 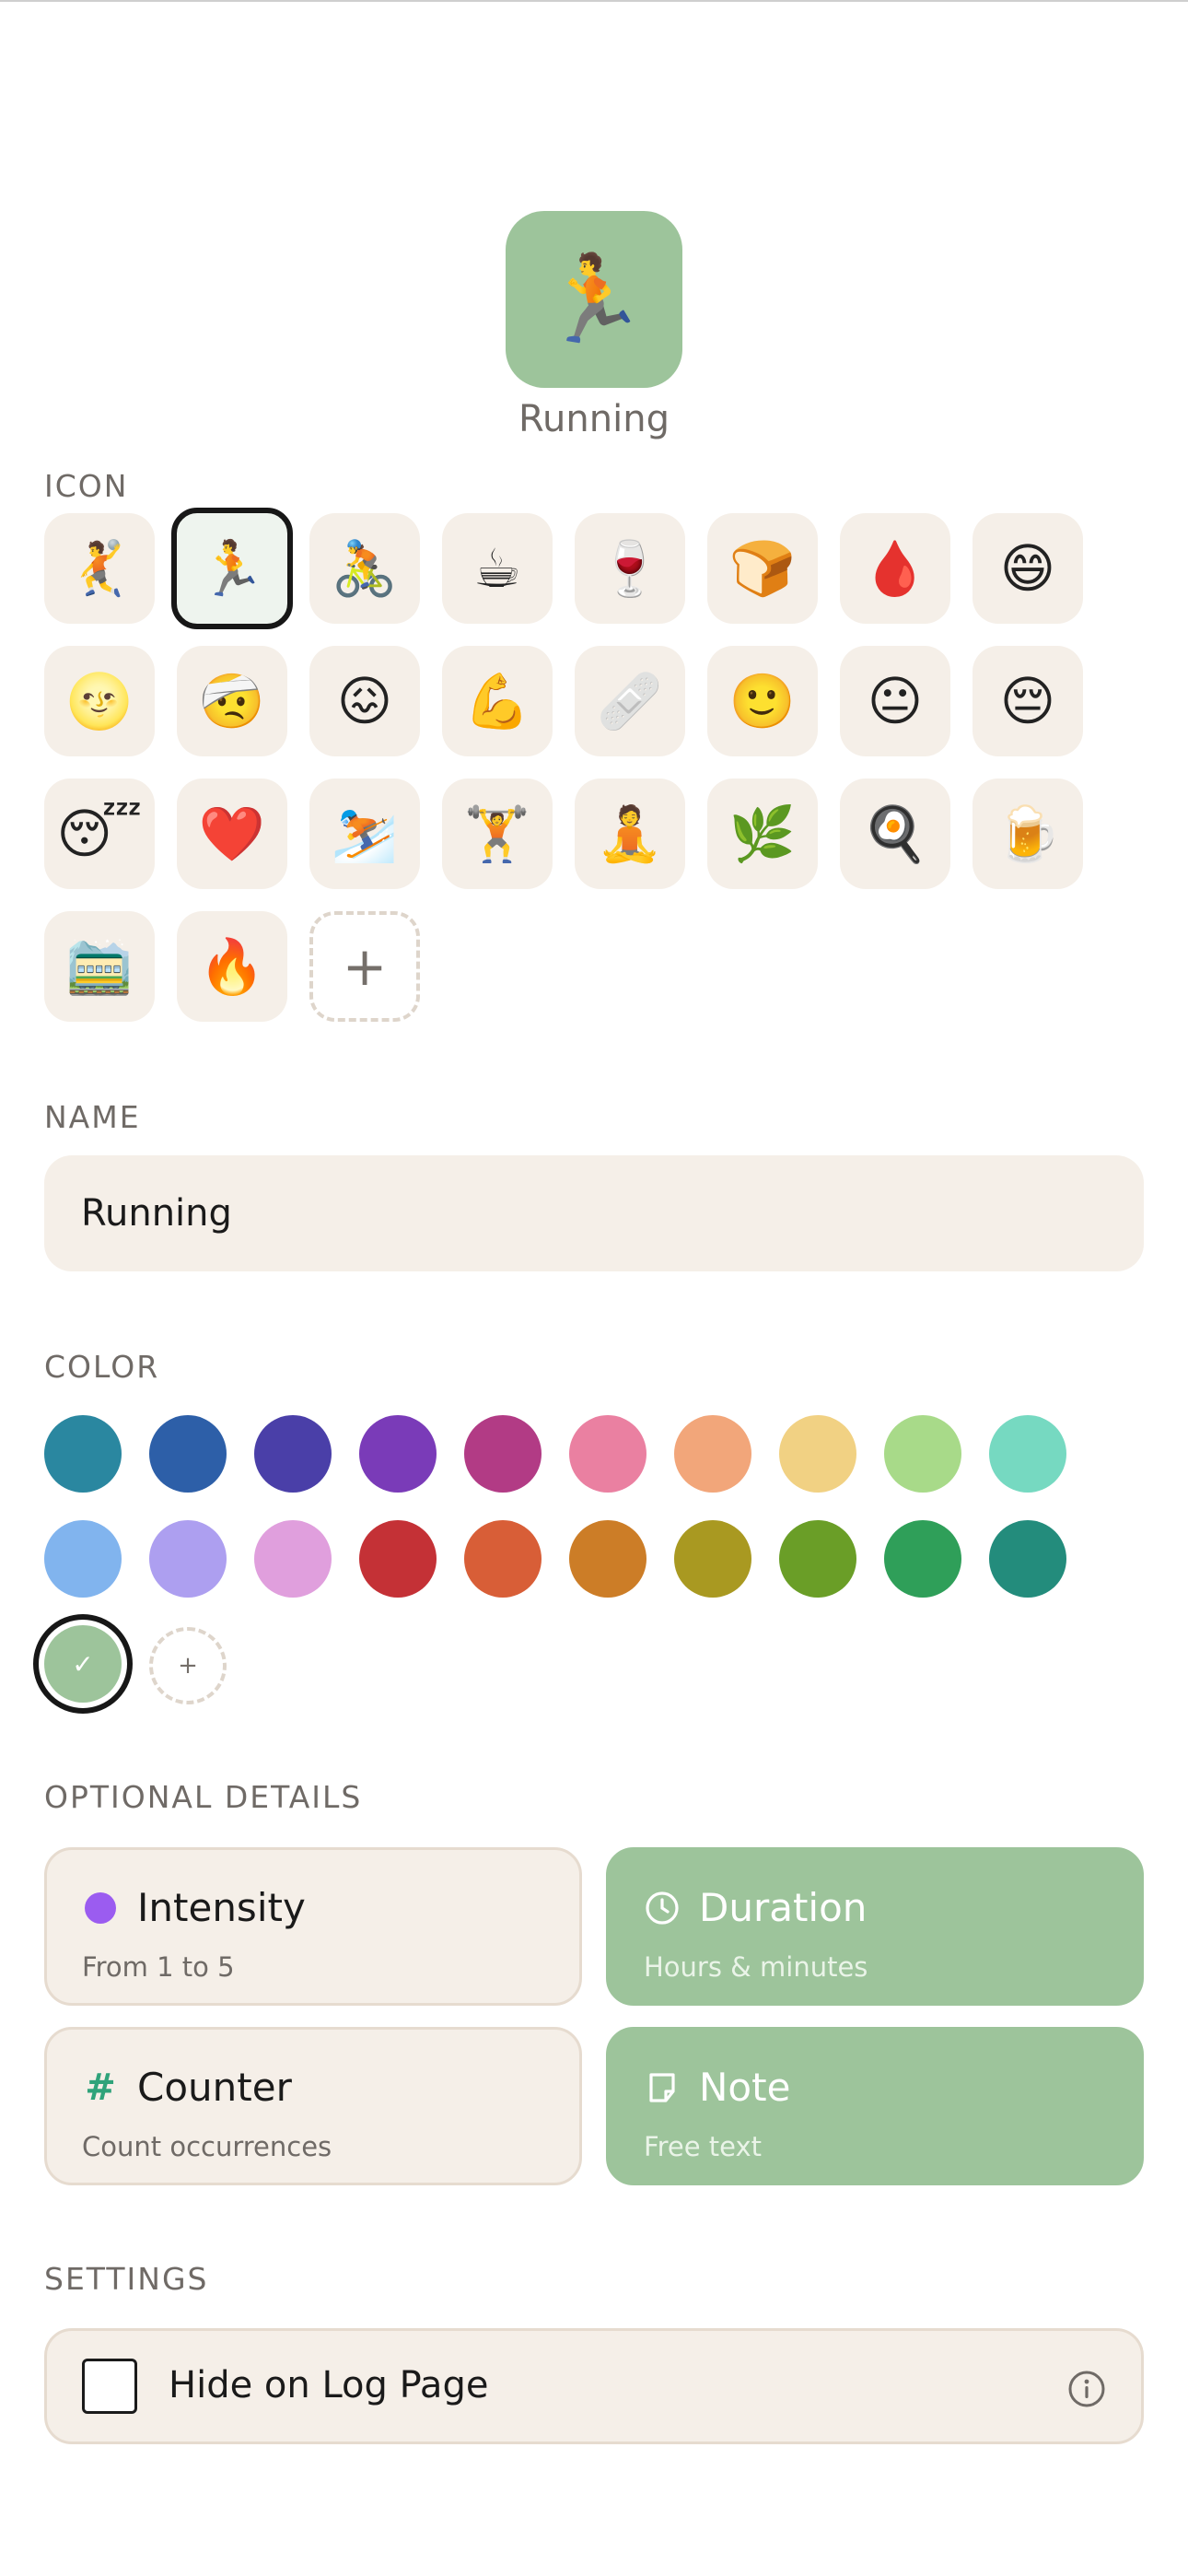 What do you see at coordinates (364, 834) in the screenshot?
I see `icon-option: ⛷️` at bounding box center [364, 834].